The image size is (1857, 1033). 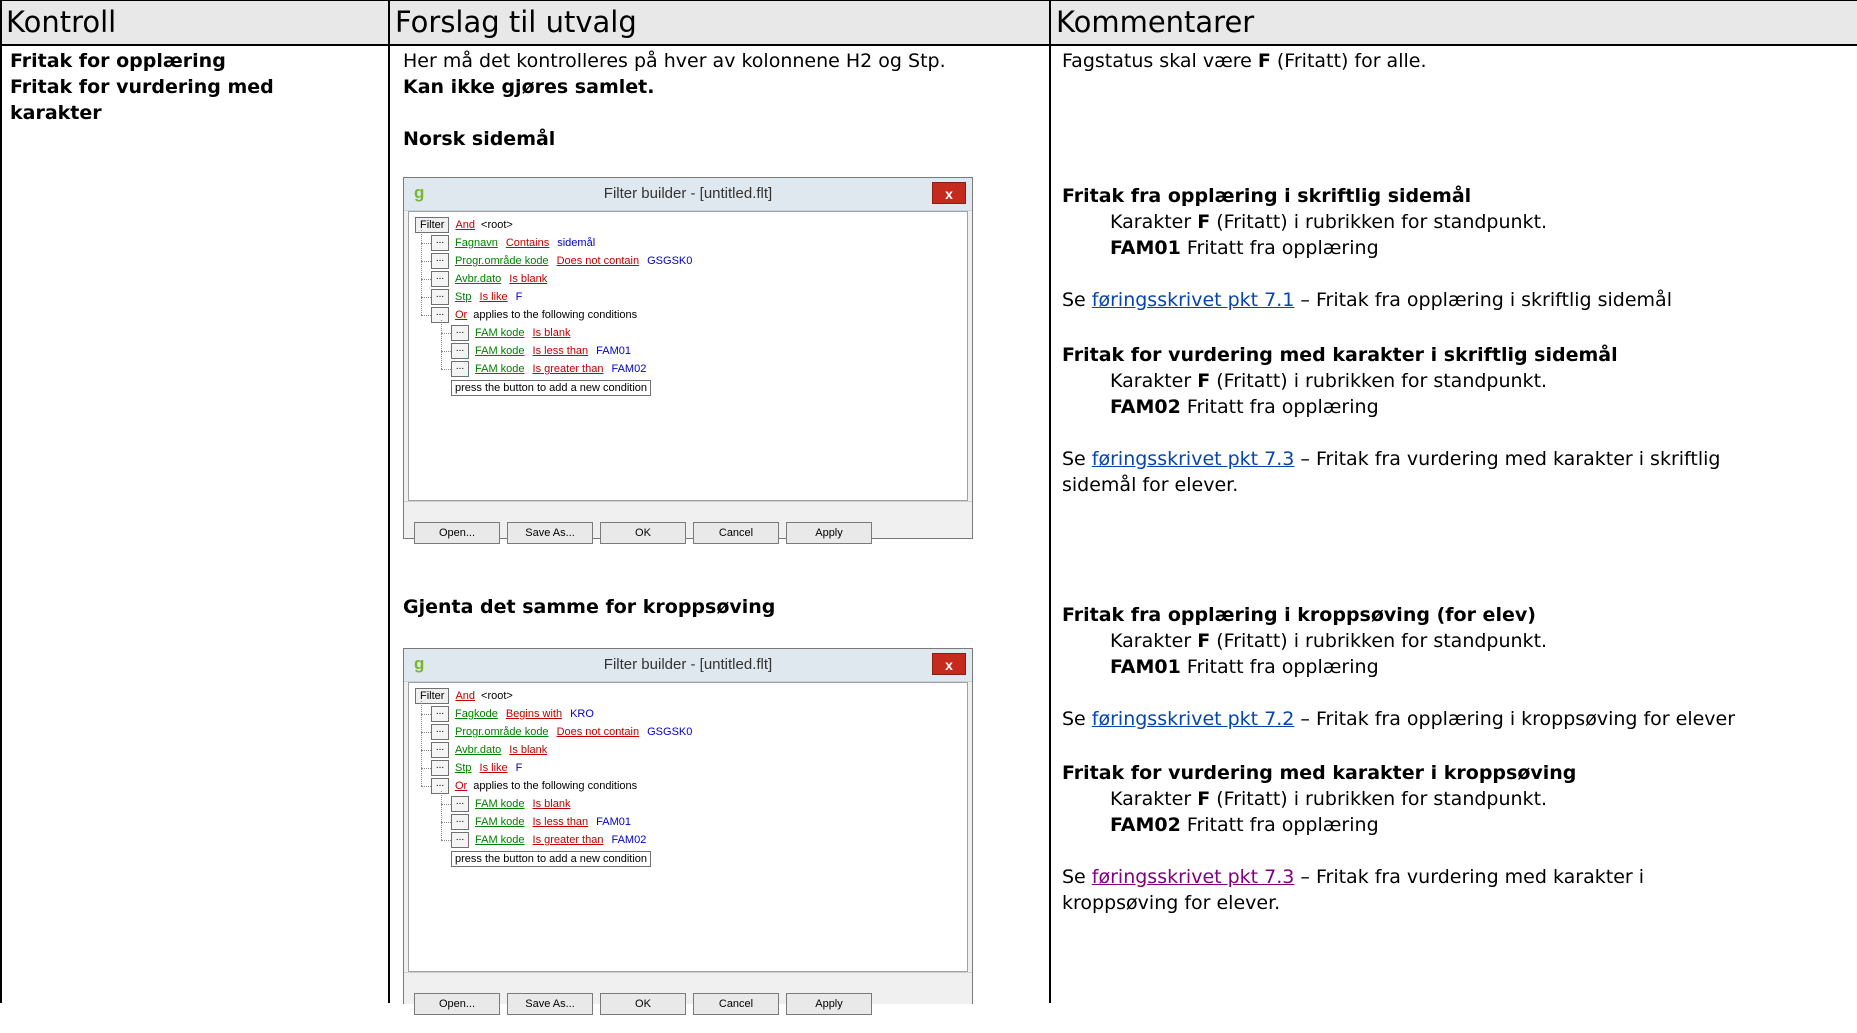 I want to click on filter-condition-row: ... FAM kode Is greater than FAM02, so click(x=548, y=369).